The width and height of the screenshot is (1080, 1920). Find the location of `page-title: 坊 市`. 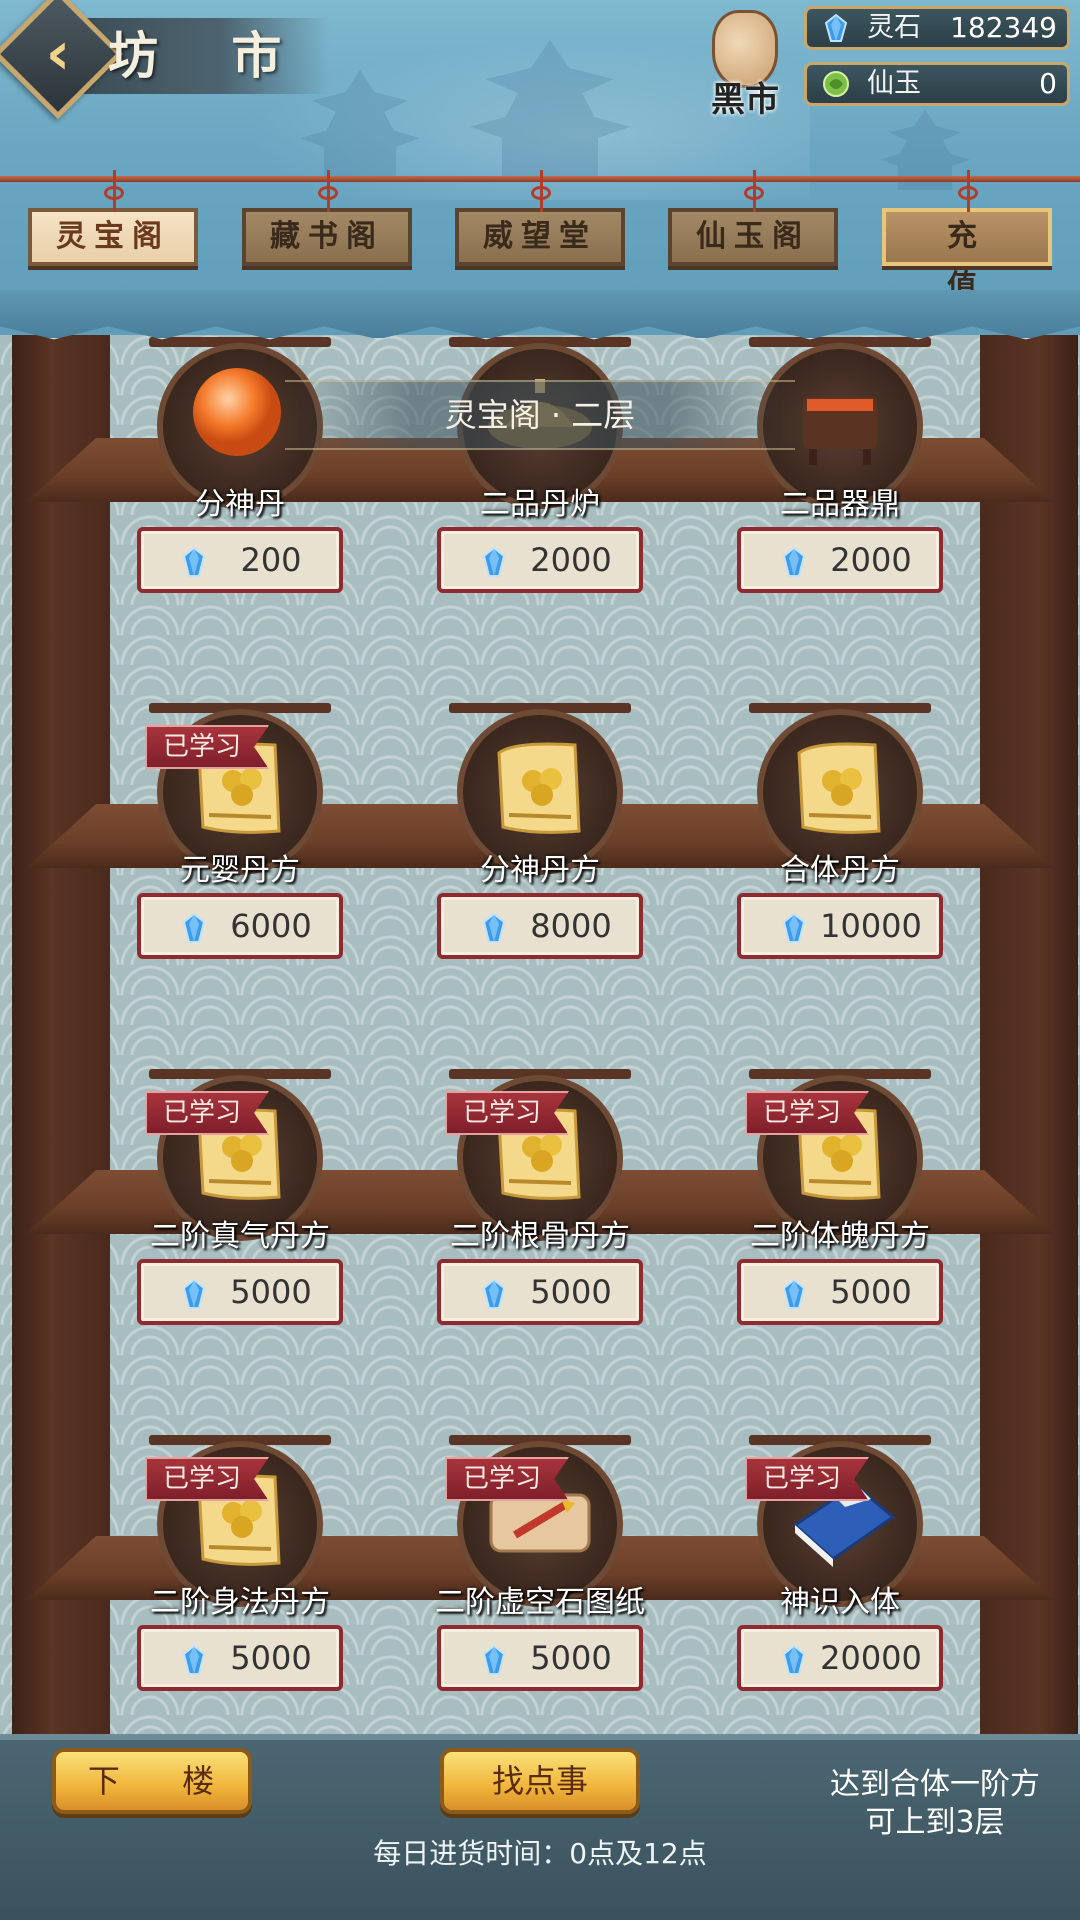

page-title: 坊 市 is located at coordinates (209, 55).